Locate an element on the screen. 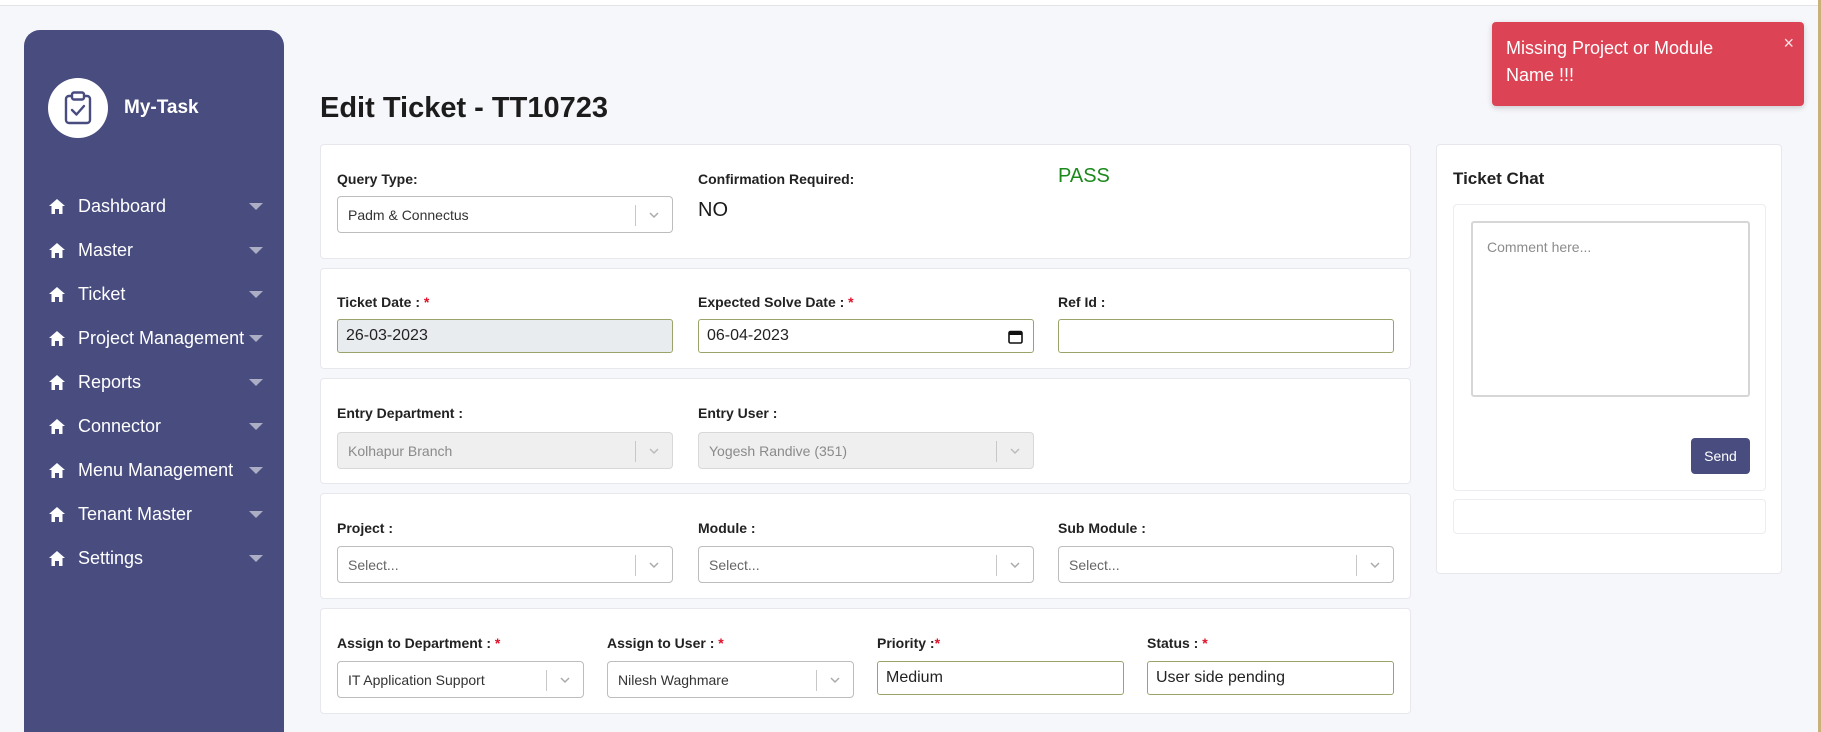 The height and width of the screenshot is (732, 1821). project-label: Project : is located at coordinates (365, 528).